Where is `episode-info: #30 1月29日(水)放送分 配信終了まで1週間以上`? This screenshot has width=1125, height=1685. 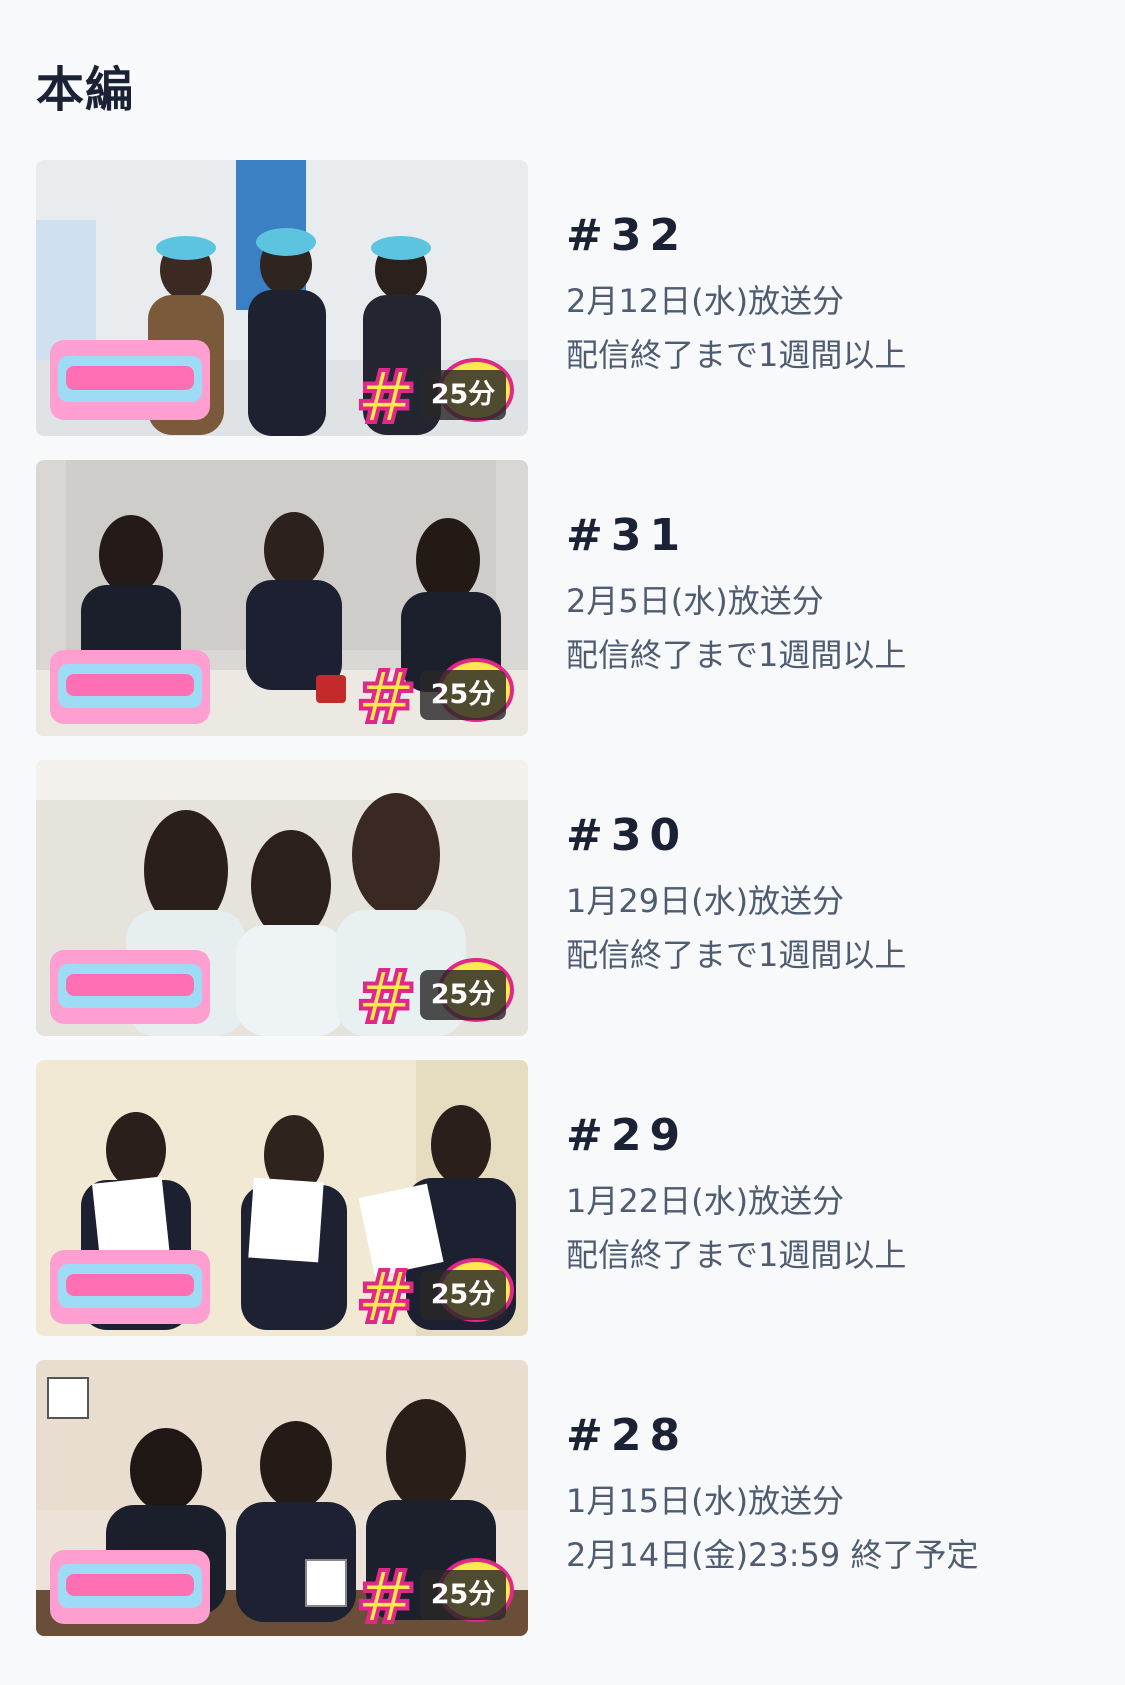
episode-info: #30 1月29日(水)放送分 配信終了まで1週間以上 is located at coordinates (826, 897).